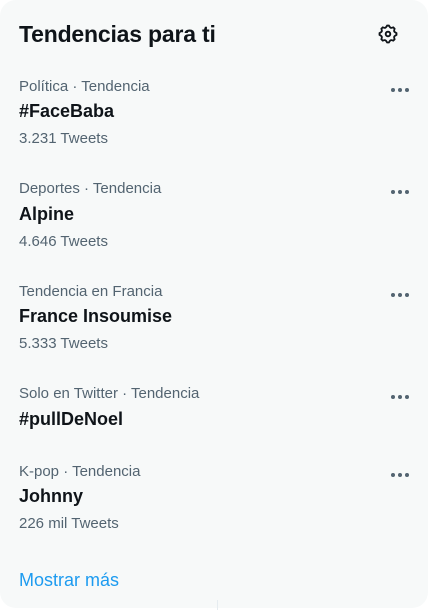 The width and height of the screenshot is (430, 610). Describe the element at coordinates (51, 496) in the screenshot. I see `trend-name: Johnny` at that location.